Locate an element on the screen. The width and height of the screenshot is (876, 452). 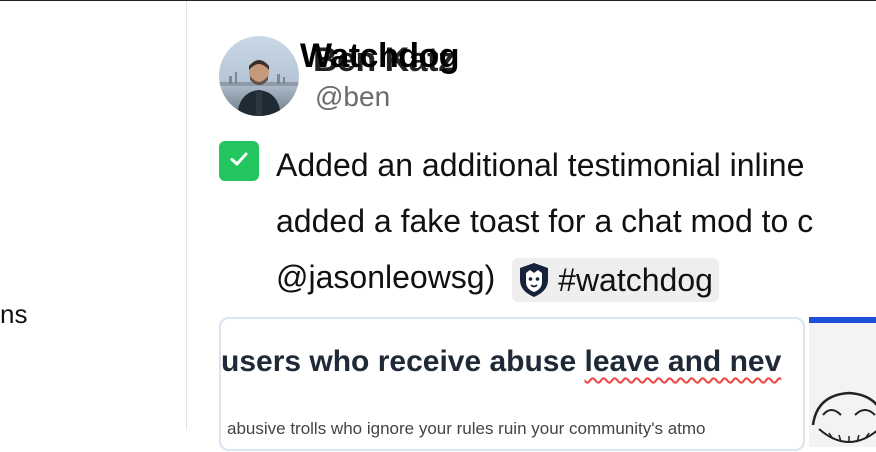
post-line: @jasonleowsg) #watchdog is located at coordinates (576, 277).